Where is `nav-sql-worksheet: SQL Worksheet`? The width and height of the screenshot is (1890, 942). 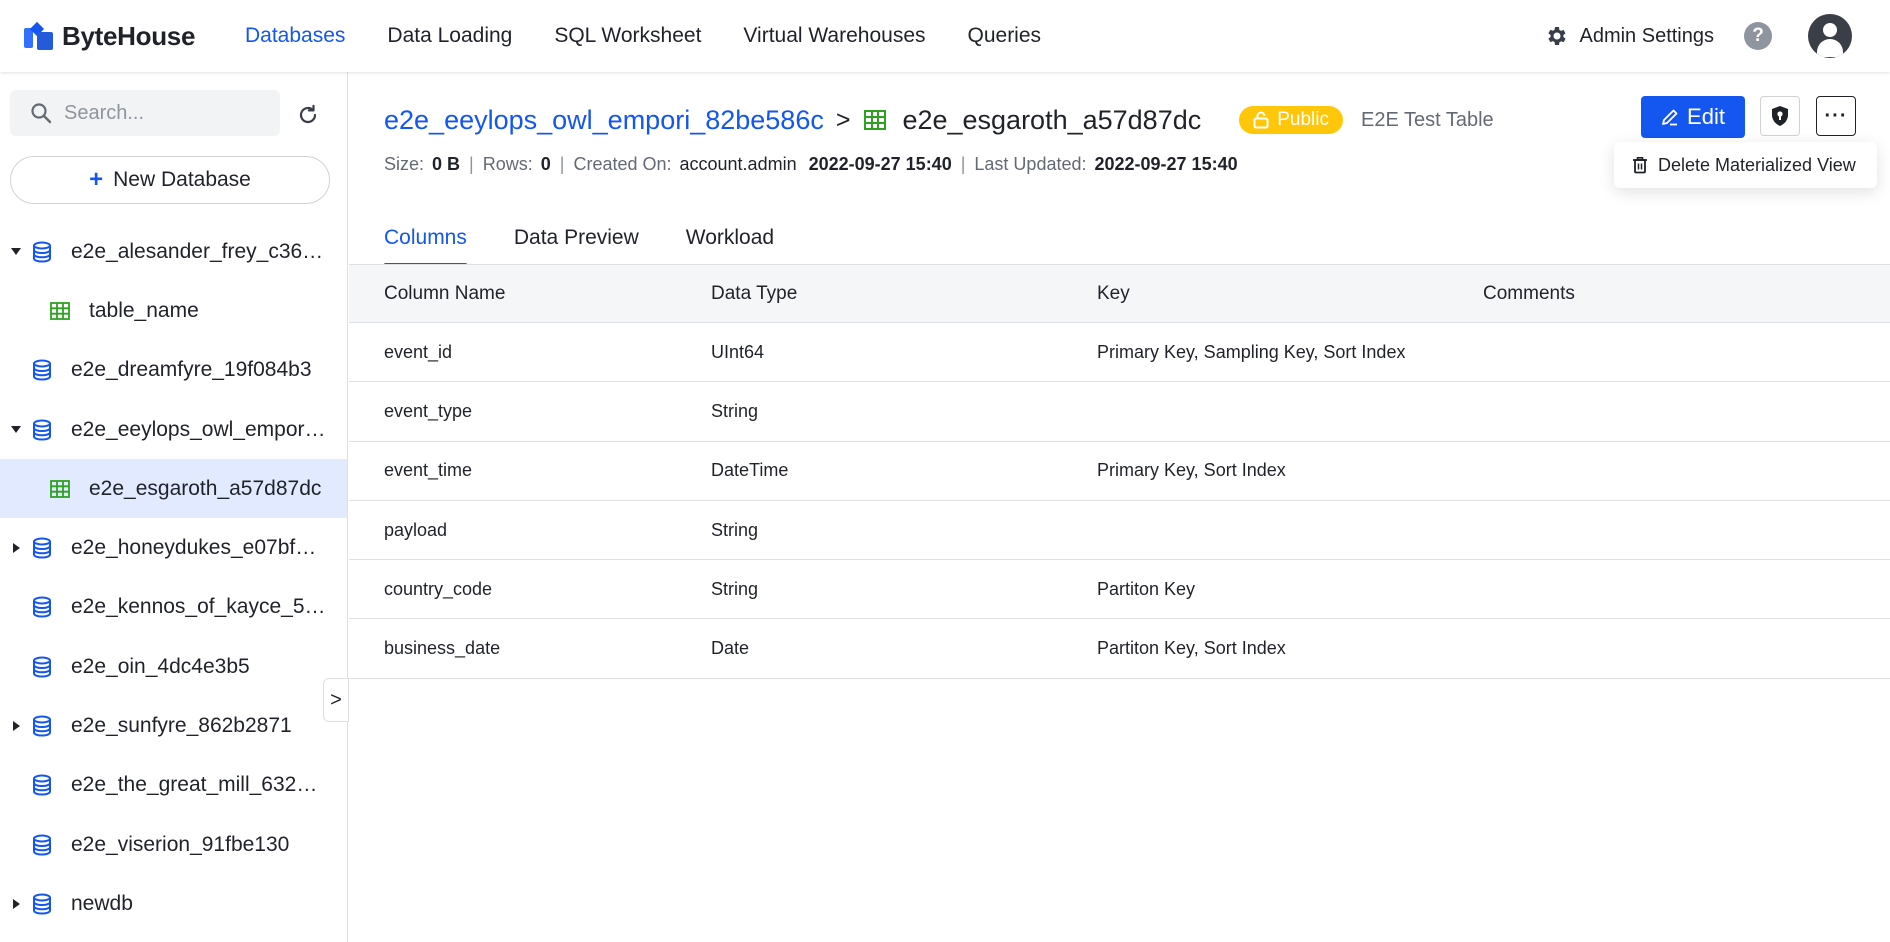
nav-sql-worksheet: SQL Worksheet is located at coordinates (627, 36).